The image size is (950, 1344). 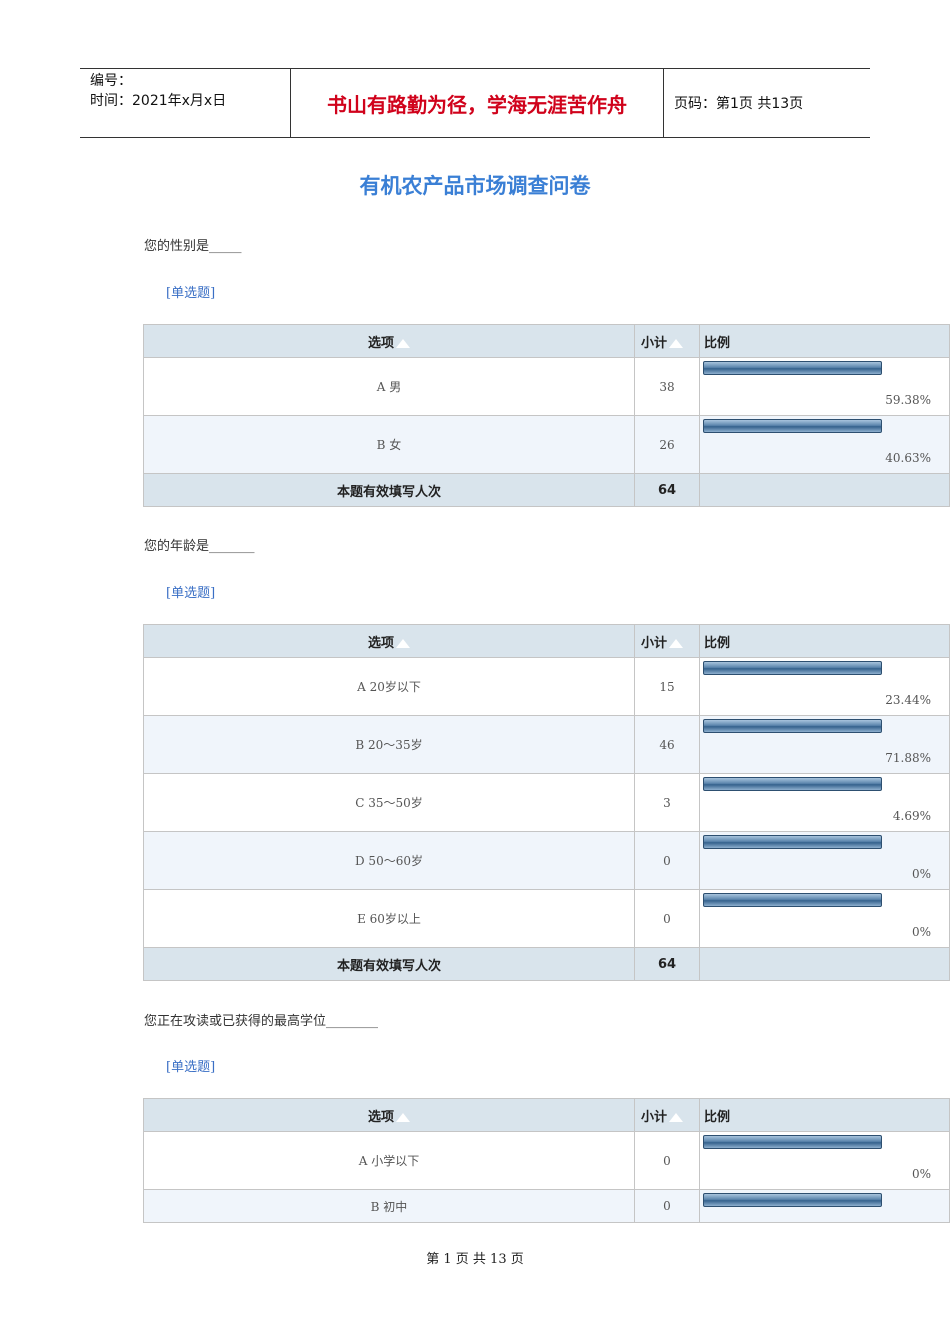 I want to click on option-cell: A 小学以下, so click(x=389, y=1160).